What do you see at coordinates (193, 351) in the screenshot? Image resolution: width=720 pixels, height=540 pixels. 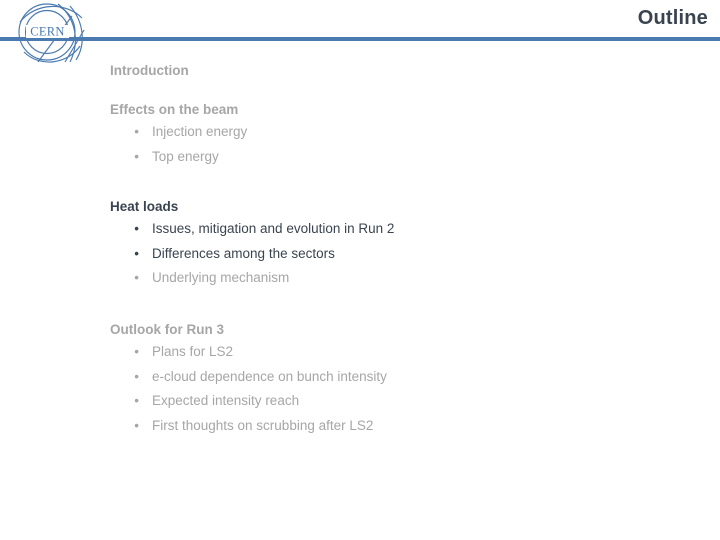 I see `list-item-label: Plans for LS2` at bounding box center [193, 351].